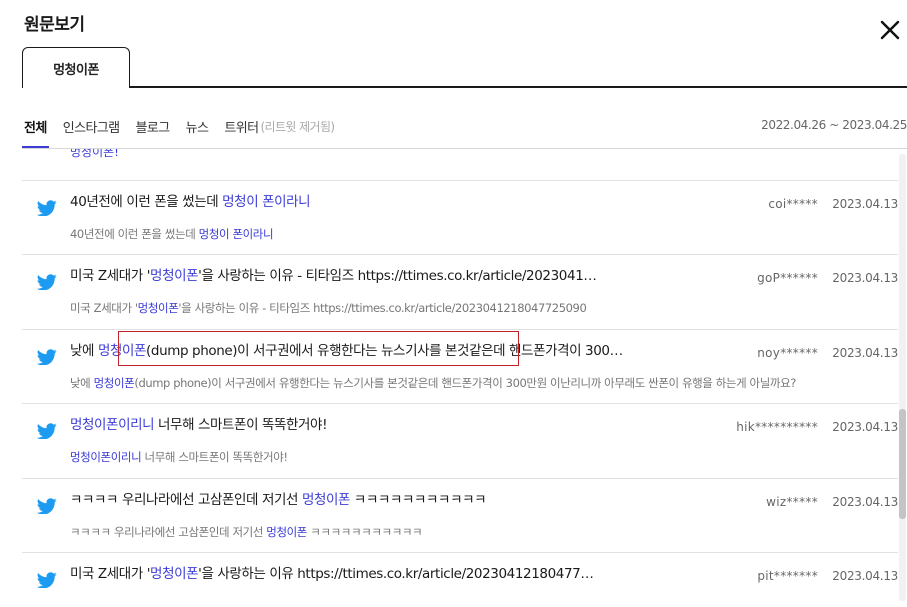 This screenshot has width=907, height=607. What do you see at coordinates (153, 126) in the screenshot?
I see `filter-blog: 블로그` at bounding box center [153, 126].